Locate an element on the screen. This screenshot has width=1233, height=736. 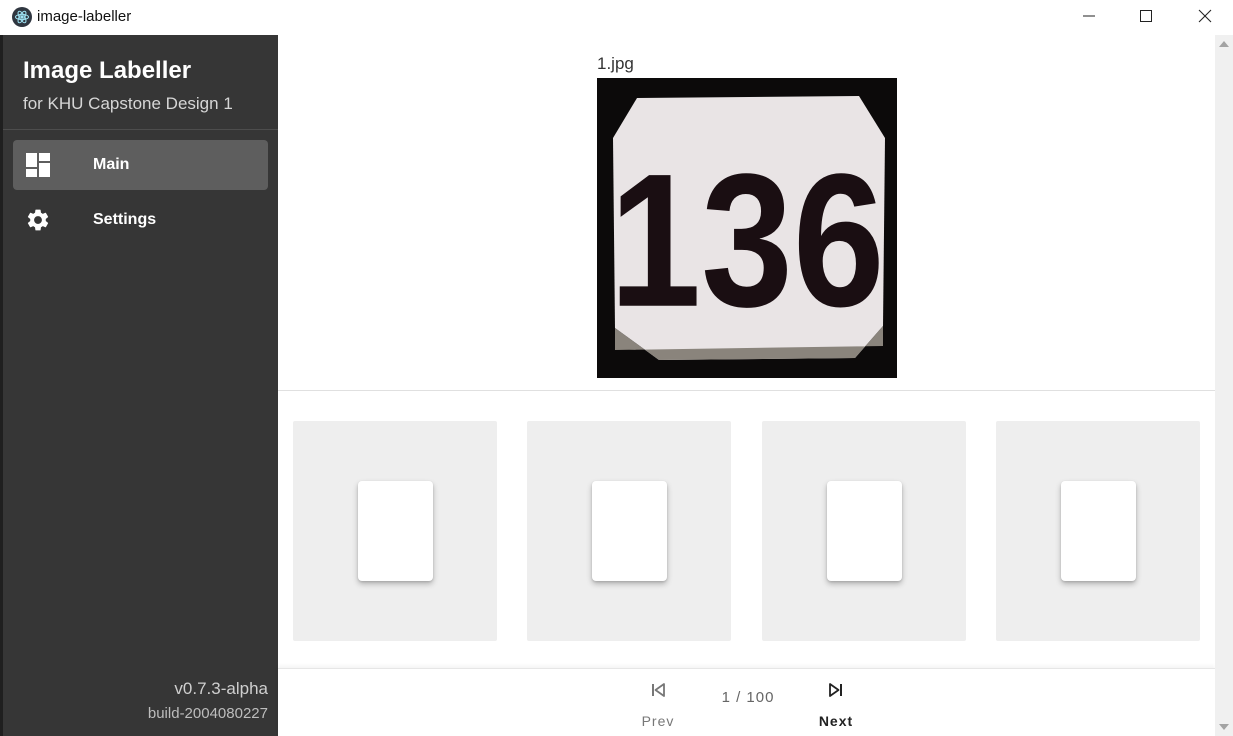
page-indicator: 1 / 100 is located at coordinates (748, 697).